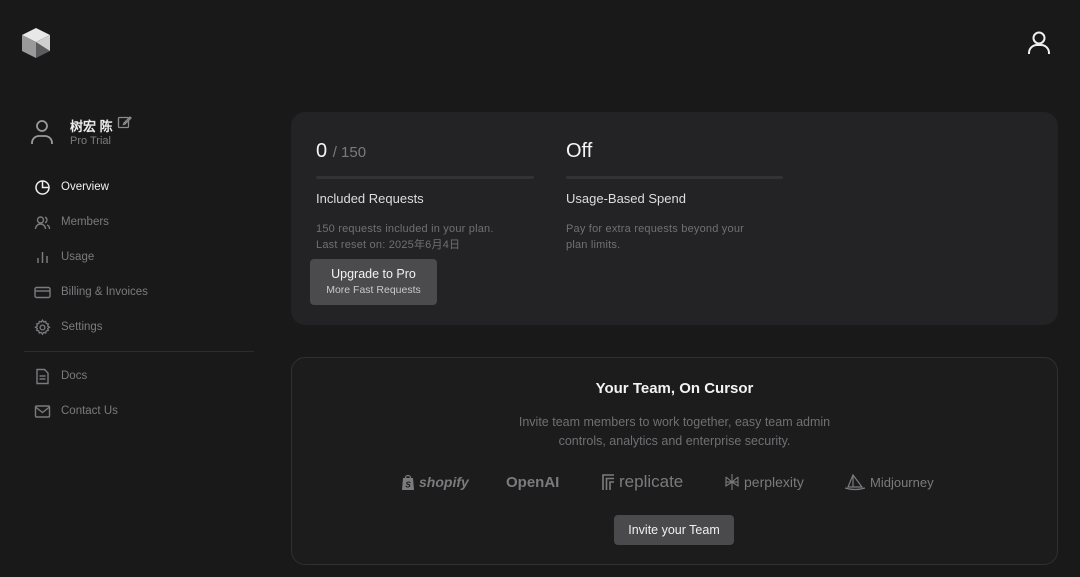 The image size is (1080, 577). What do you see at coordinates (85, 187) in the screenshot?
I see `sidebar-item-label: Overview` at bounding box center [85, 187].